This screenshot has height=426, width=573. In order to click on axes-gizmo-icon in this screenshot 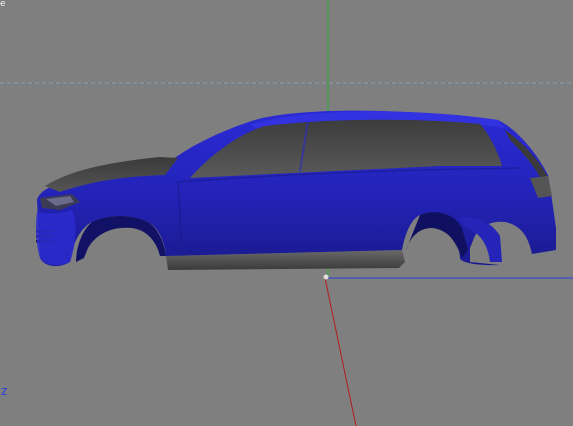, I will do `click(326, 277)`.